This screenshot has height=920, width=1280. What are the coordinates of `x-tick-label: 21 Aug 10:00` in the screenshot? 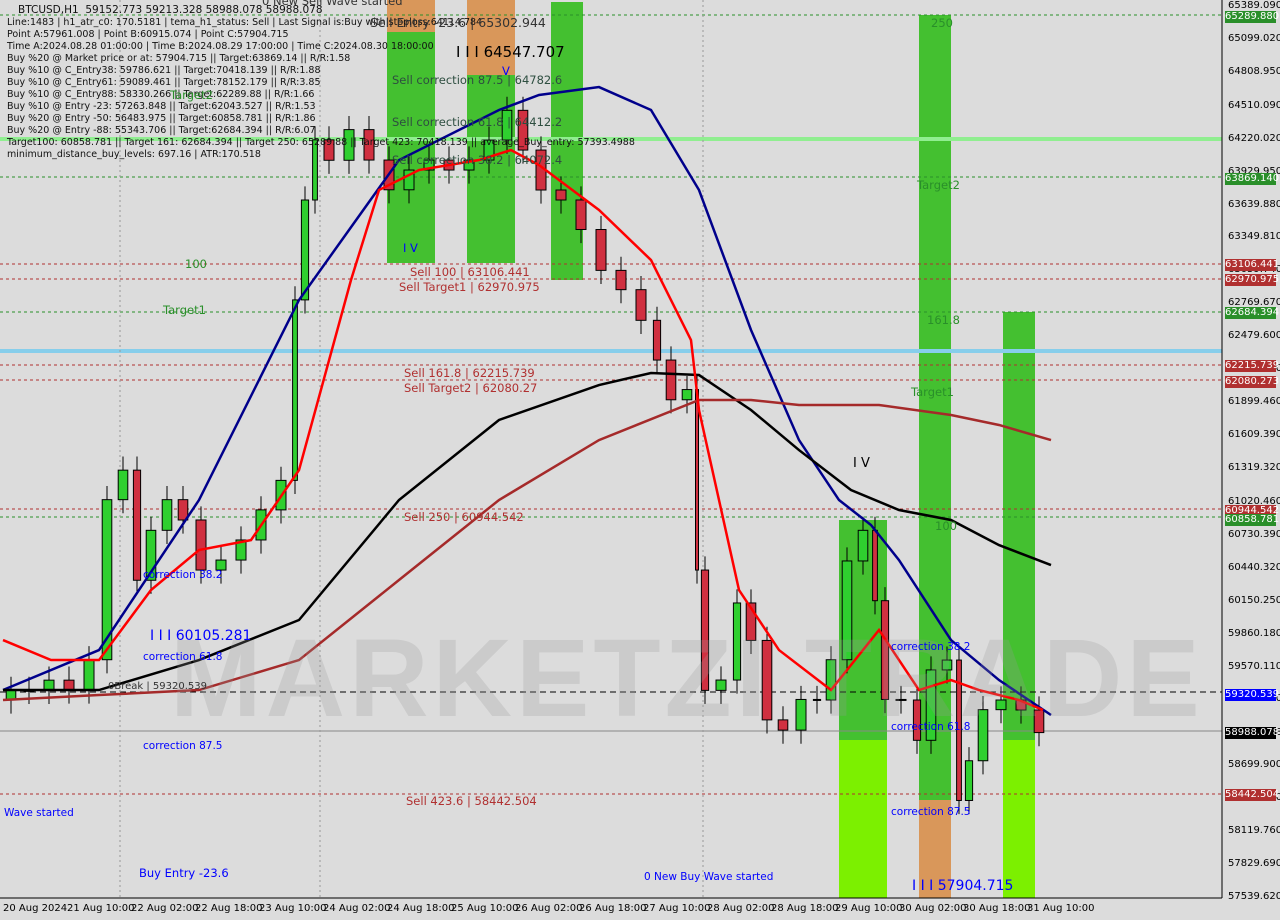 It's located at (101, 908).